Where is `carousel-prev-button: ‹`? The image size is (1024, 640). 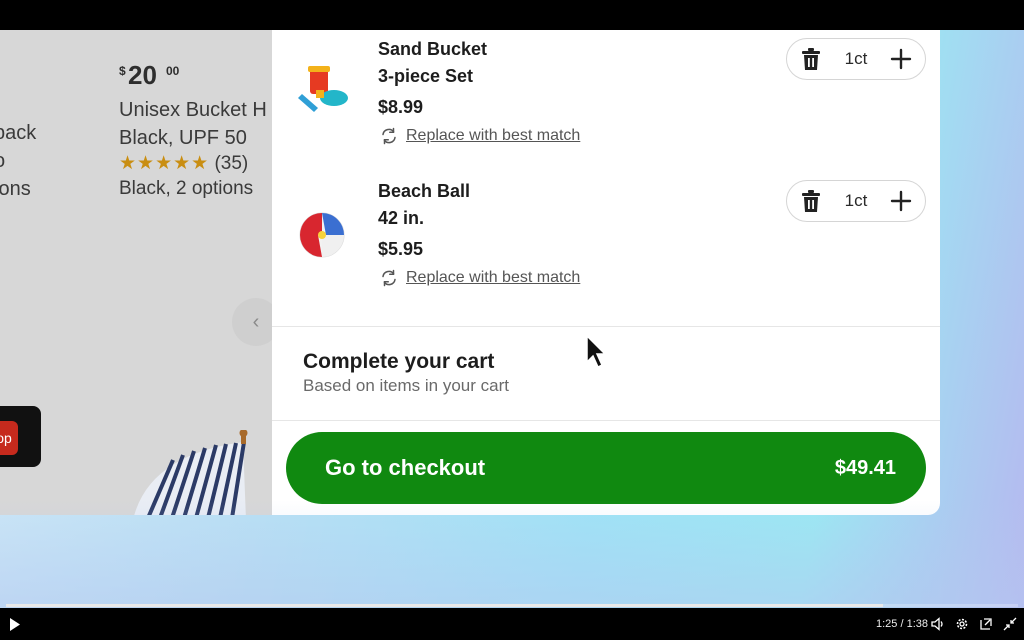 carousel-prev-button: ‹ is located at coordinates (252, 322).